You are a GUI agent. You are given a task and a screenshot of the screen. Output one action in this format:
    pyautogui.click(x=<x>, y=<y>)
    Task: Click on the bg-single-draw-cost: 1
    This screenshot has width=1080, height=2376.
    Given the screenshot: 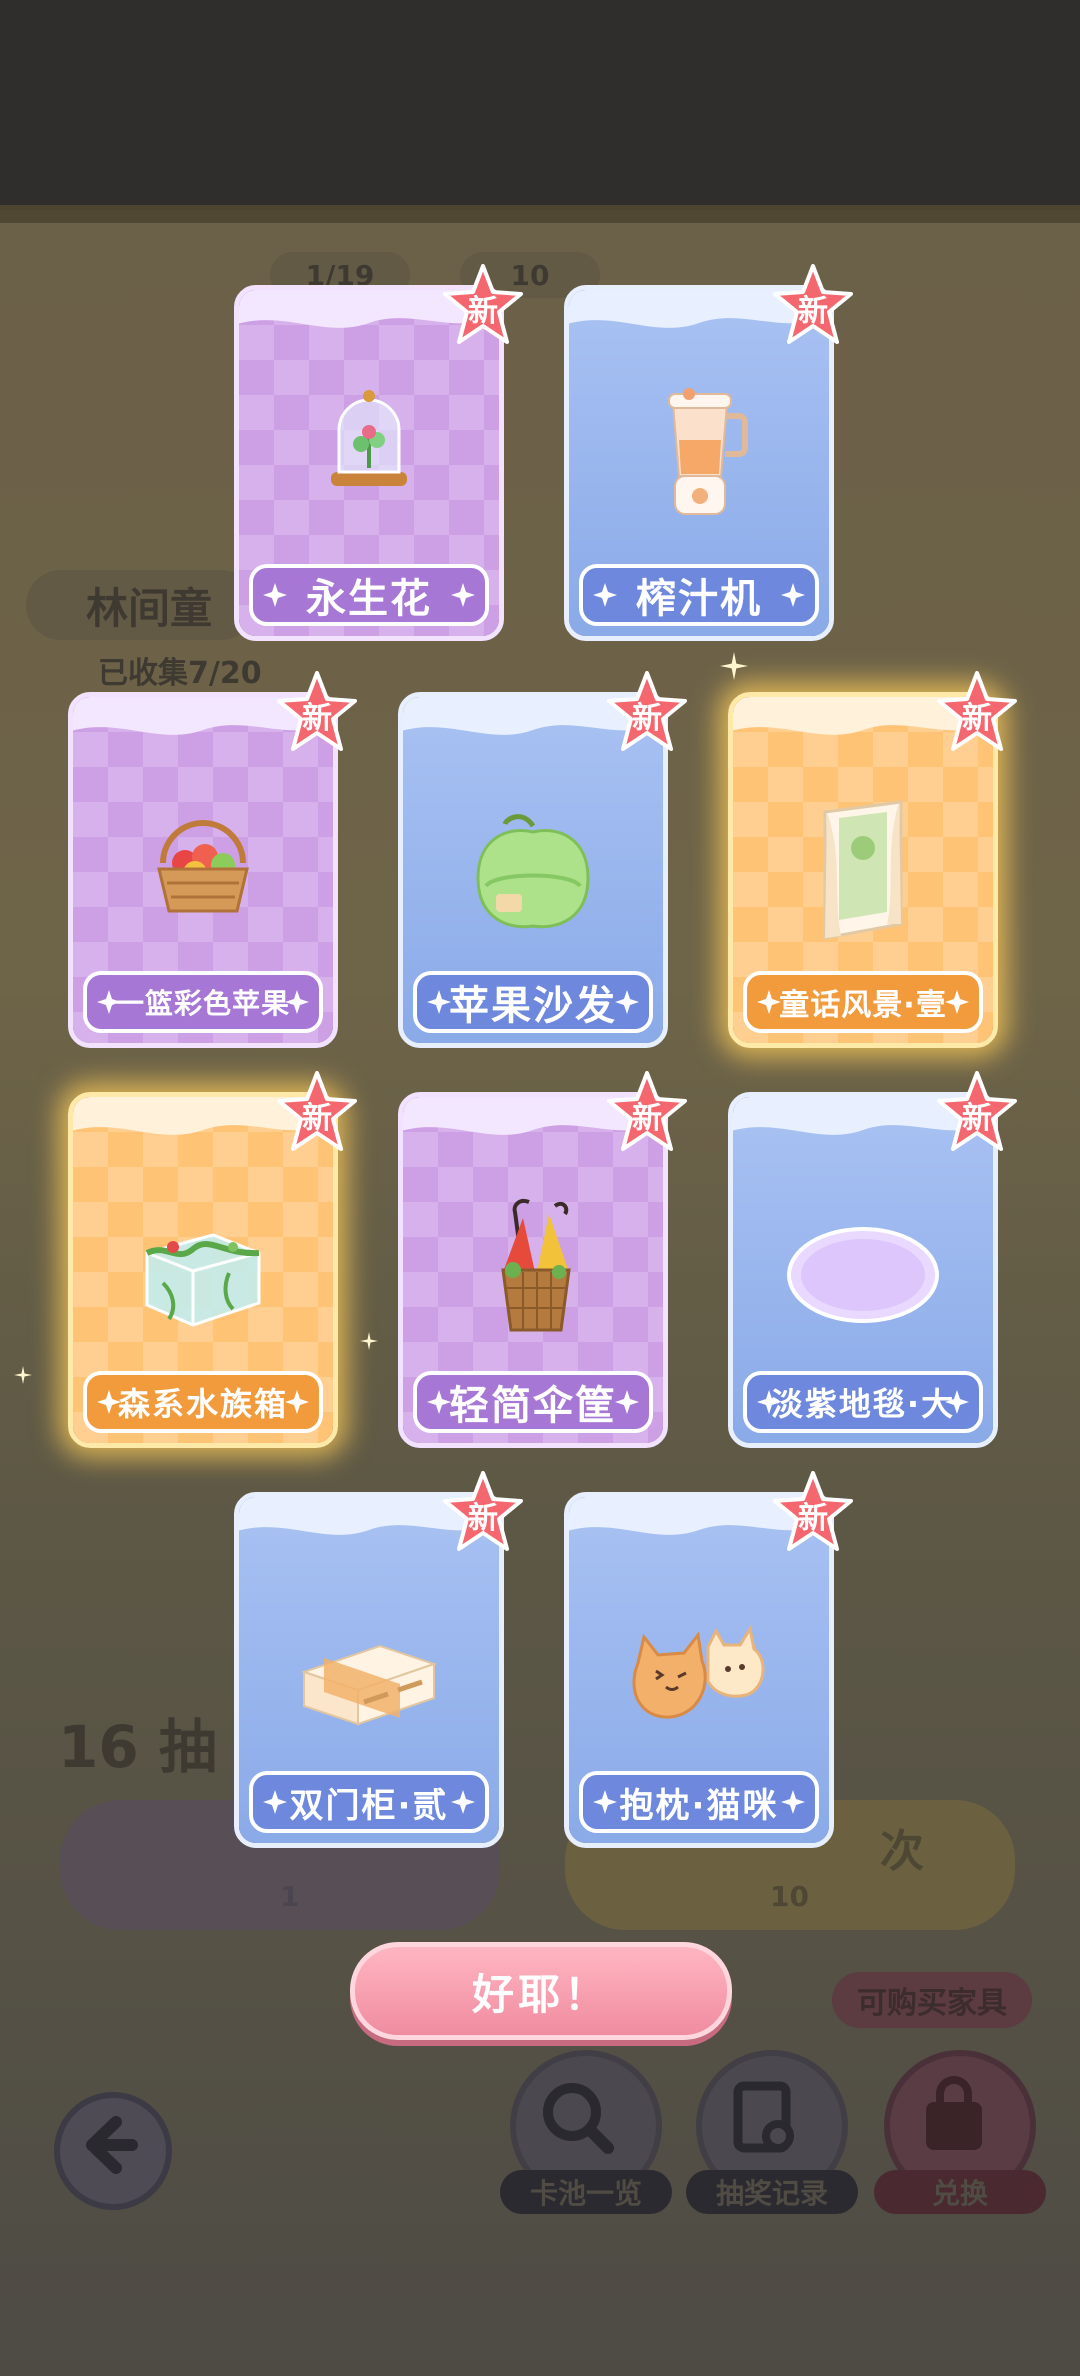 What is the action you would take?
    pyautogui.click(x=290, y=1896)
    